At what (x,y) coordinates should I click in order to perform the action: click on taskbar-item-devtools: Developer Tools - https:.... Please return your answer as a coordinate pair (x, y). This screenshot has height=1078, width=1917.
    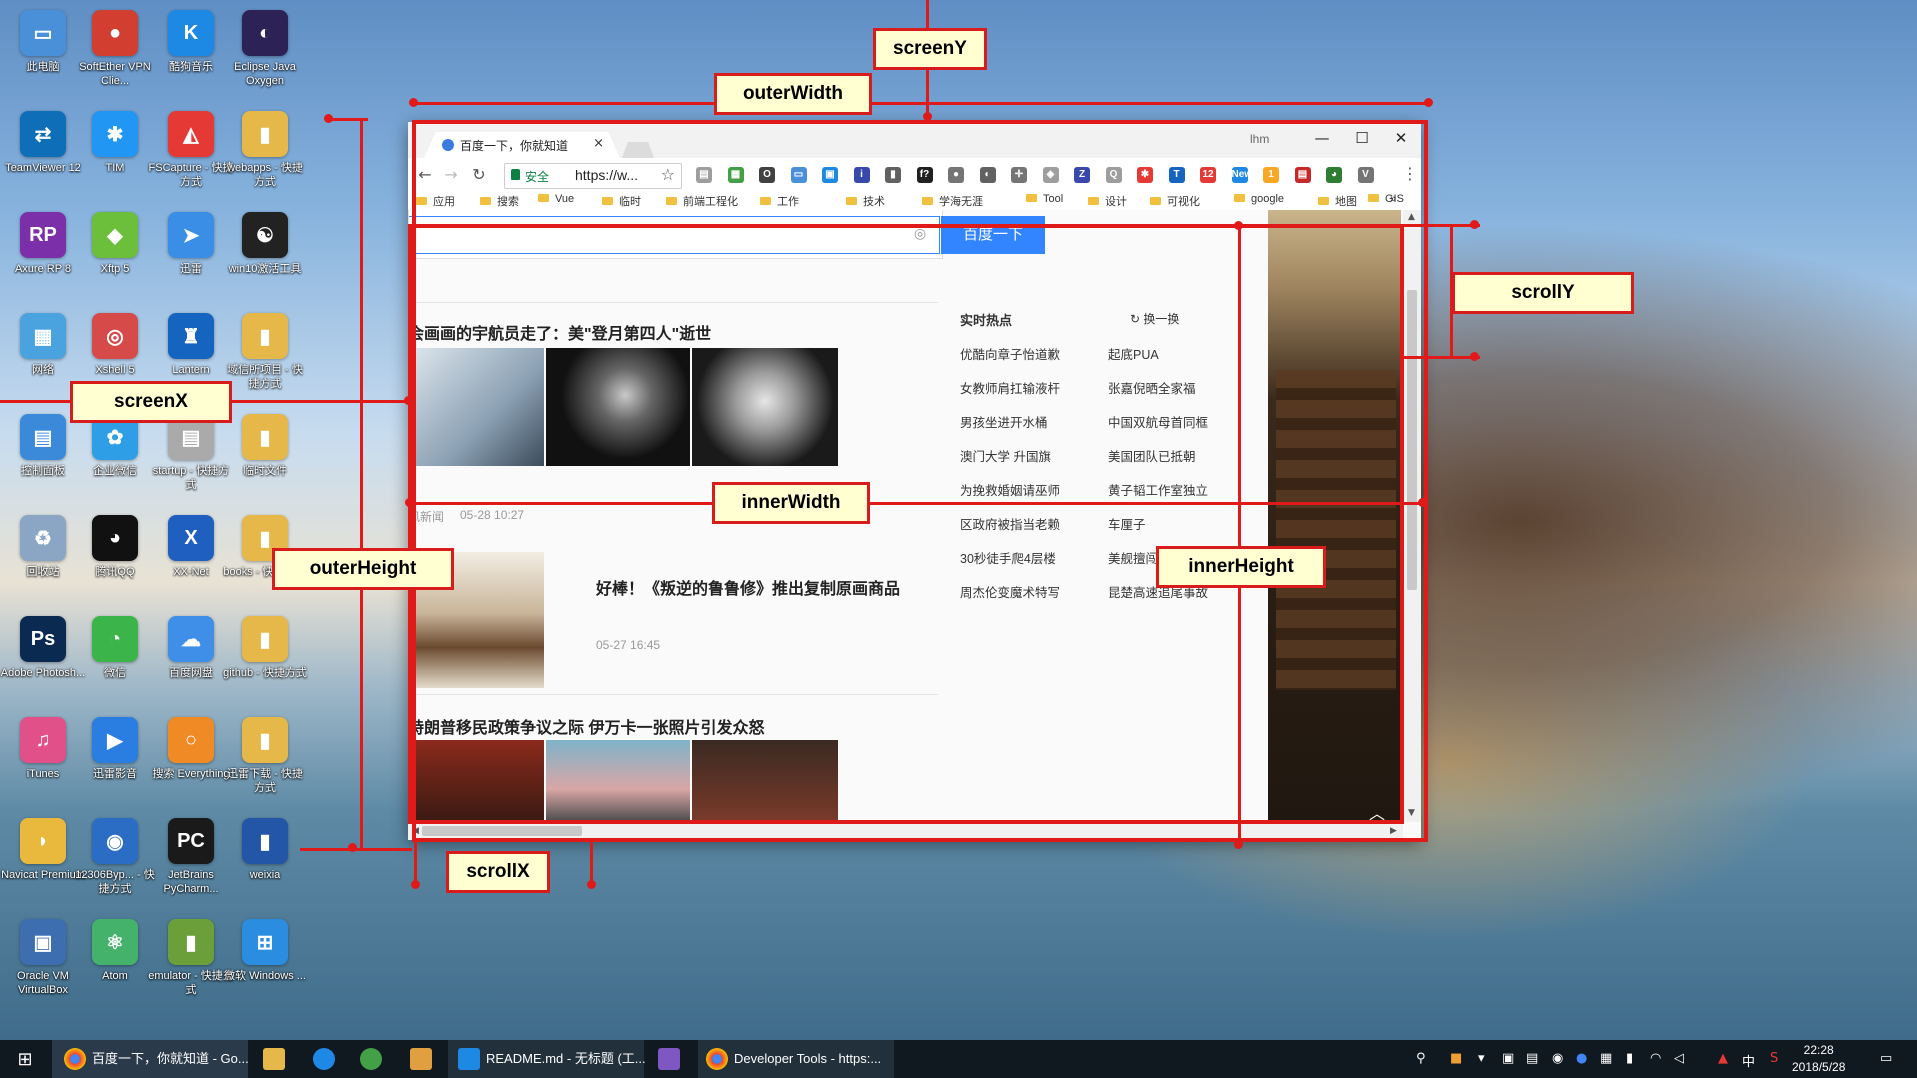
    Looking at the image, I should click on (796, 1059).